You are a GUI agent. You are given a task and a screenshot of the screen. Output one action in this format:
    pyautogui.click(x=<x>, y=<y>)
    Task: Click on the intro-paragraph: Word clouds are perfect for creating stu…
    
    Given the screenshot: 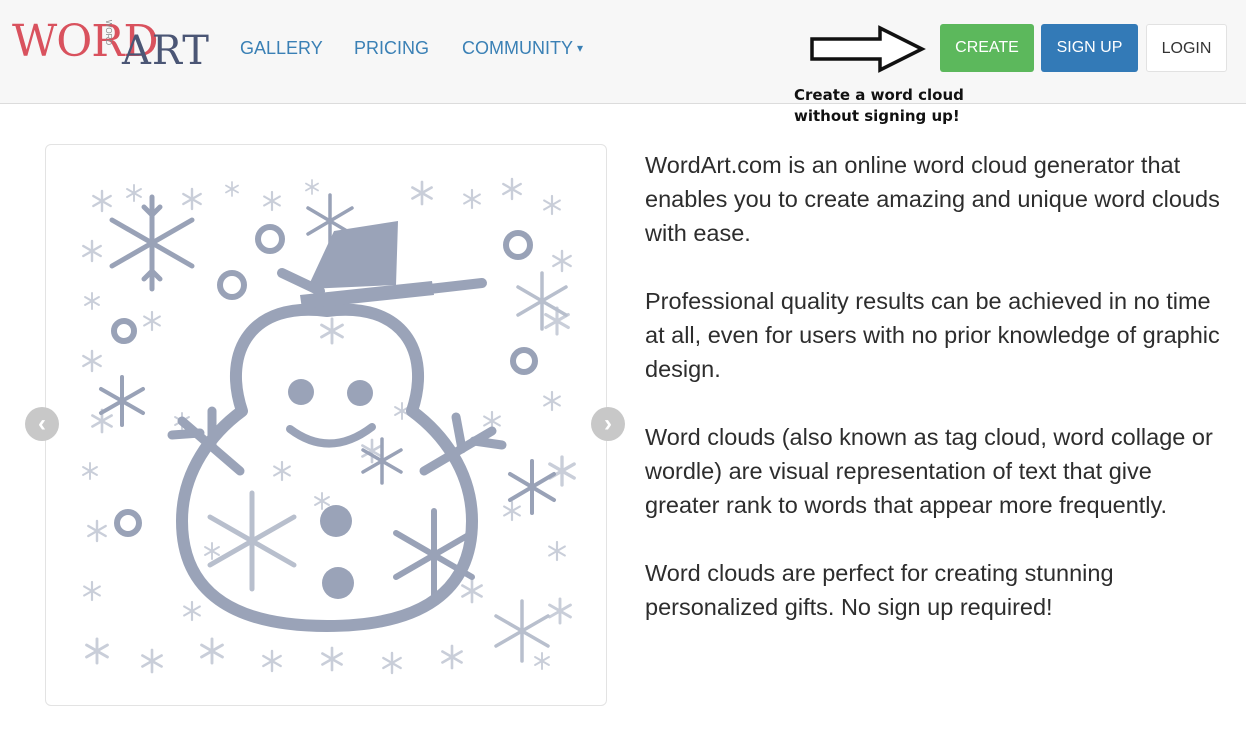 What is the action you would take?
    pyautogui.click(x=879, y=590)
    